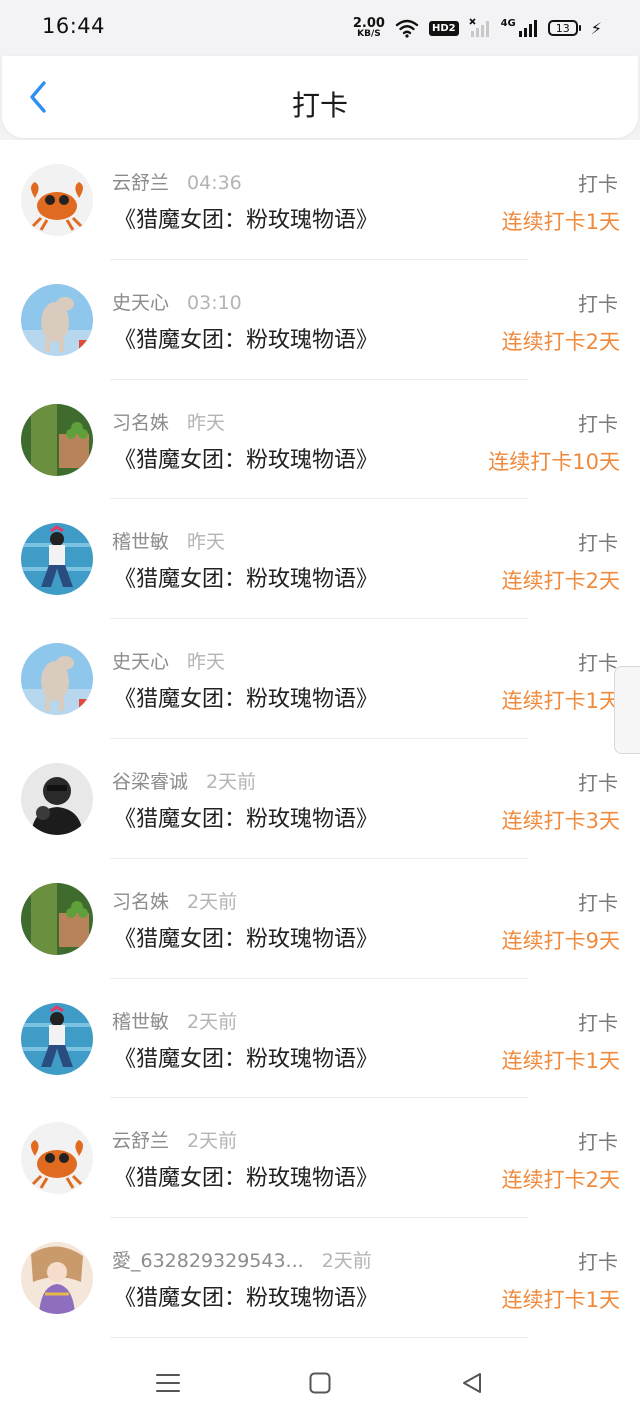 The height and width of the screenshot is (1422, 640). I want to click on system-nav-bar, so click(320, 1381).